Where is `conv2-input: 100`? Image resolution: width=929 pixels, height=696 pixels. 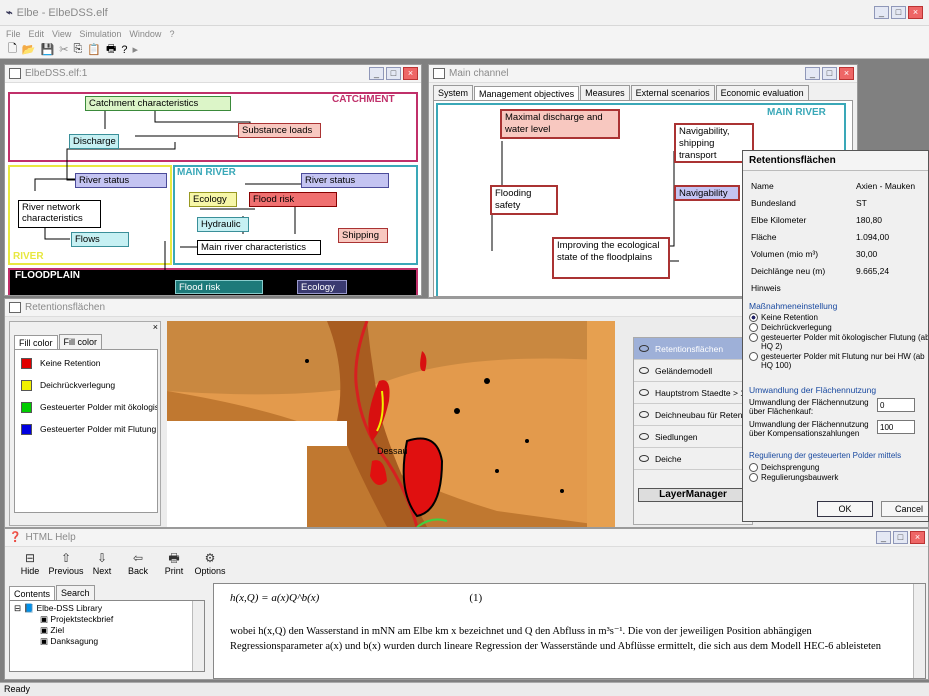 conv2-input: 100 is located at coordinates (896, 427).